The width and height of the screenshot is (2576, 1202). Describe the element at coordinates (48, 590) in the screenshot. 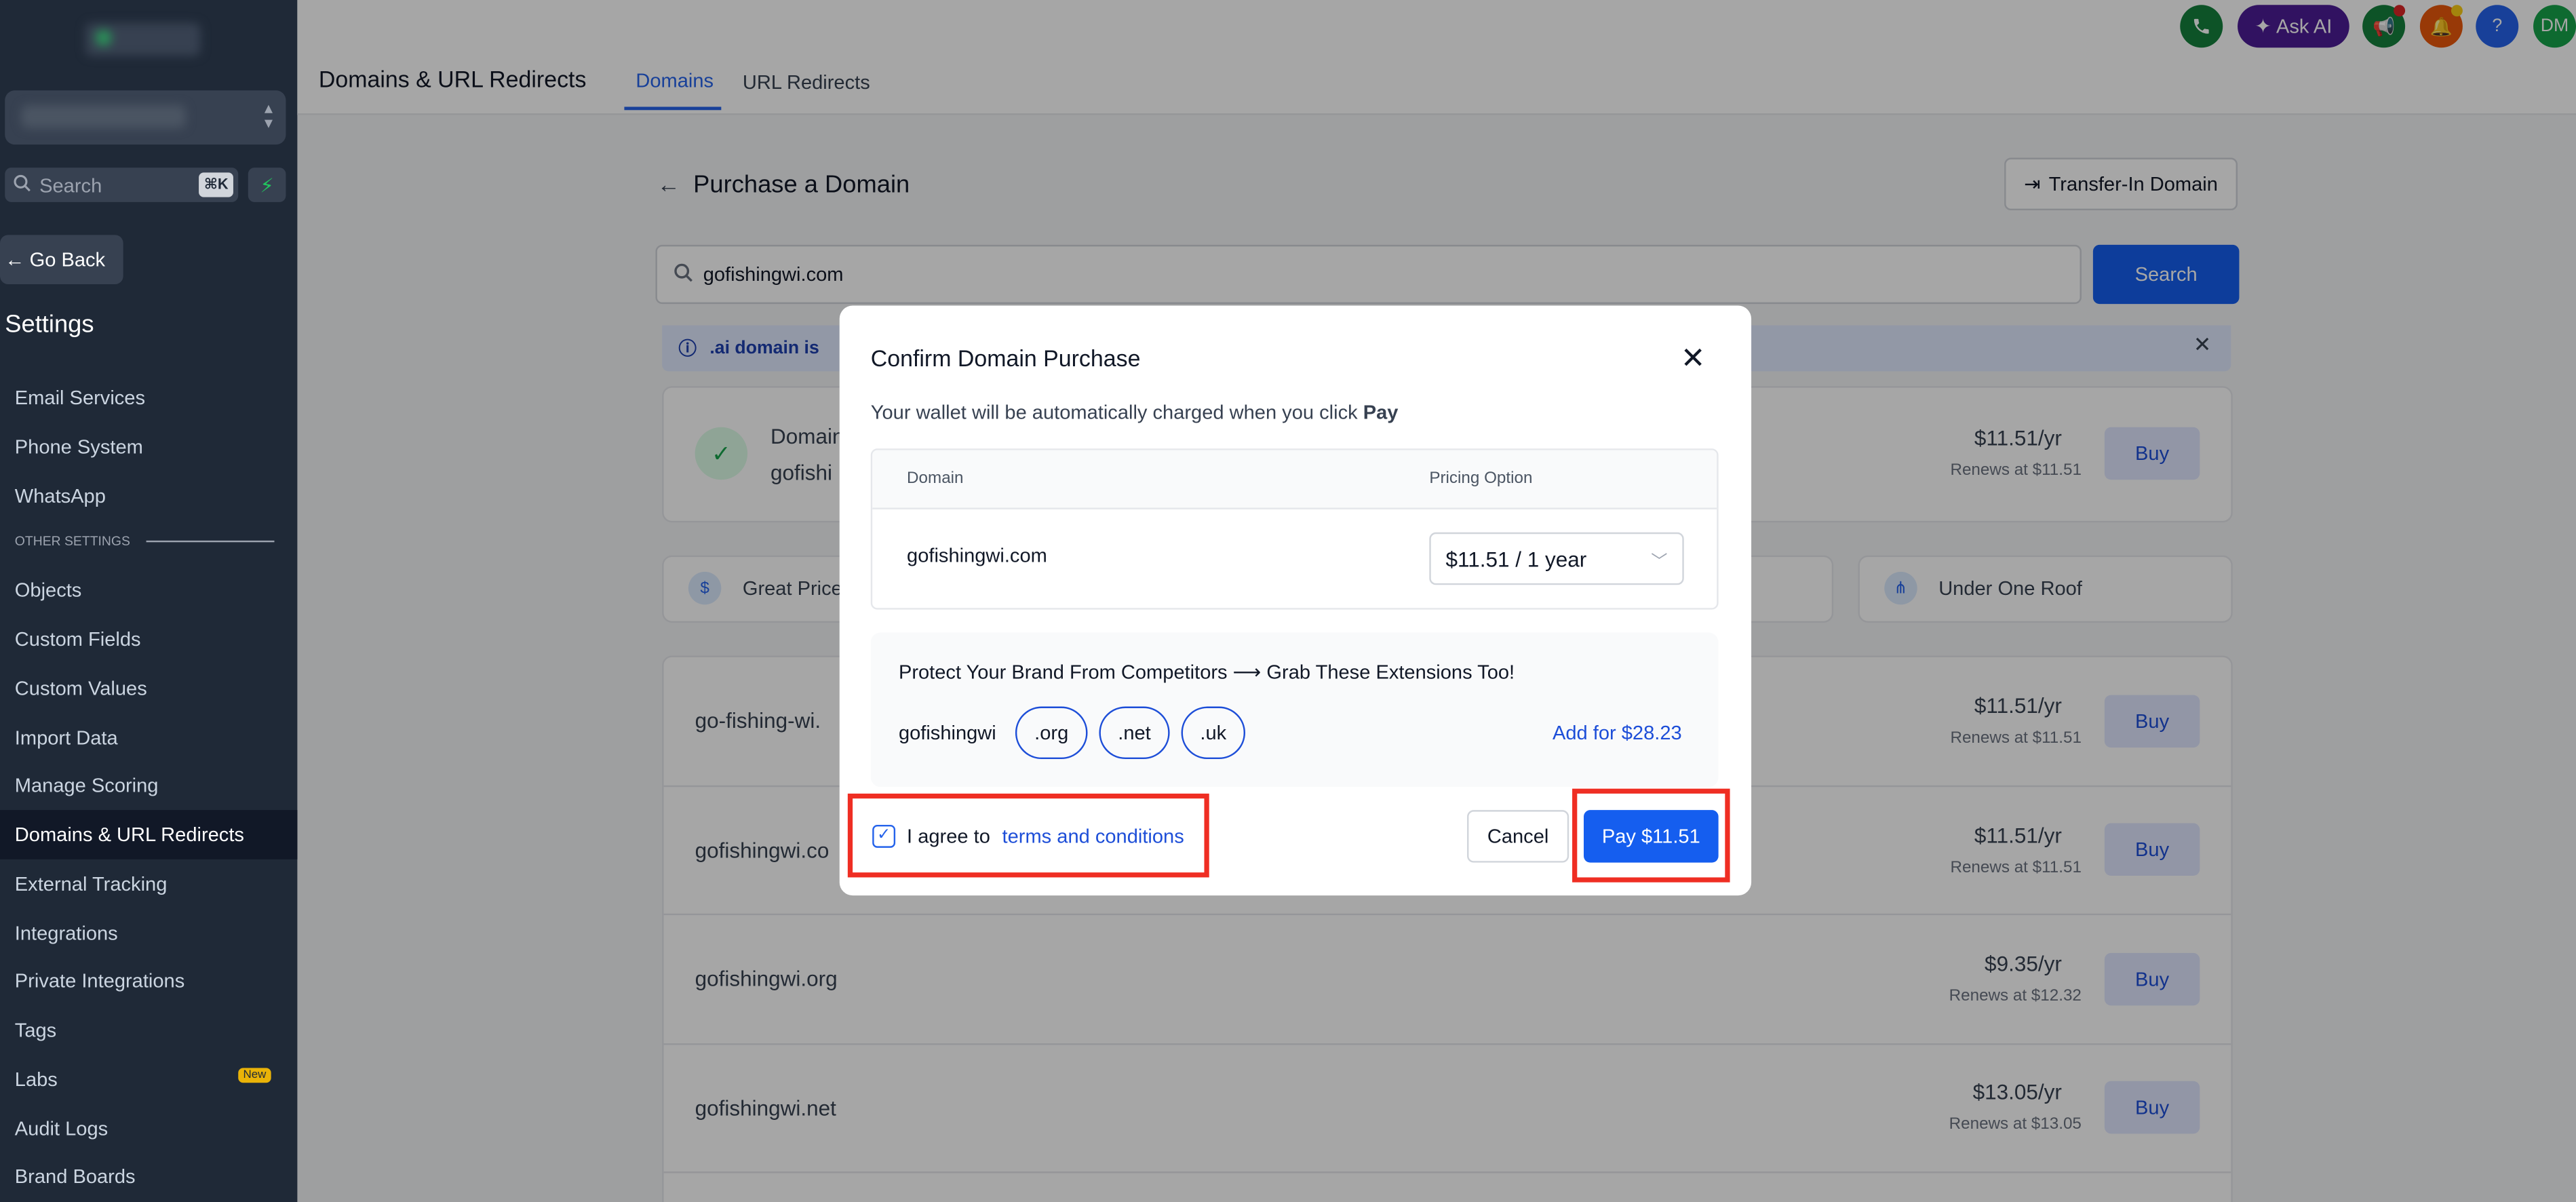

I see `sidebar-item-objects: Objects` at that location.